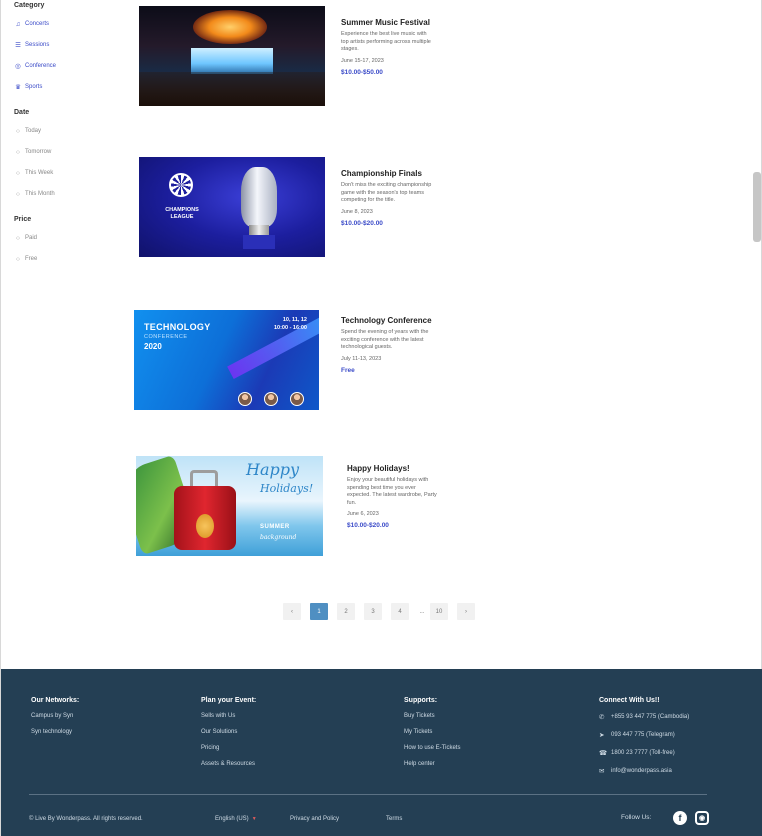 This screenshot has height=836, width=762. Describe the element at coordinates (69, 259) in the screenshot. I see `price-option-free: ○ Free` at that location.